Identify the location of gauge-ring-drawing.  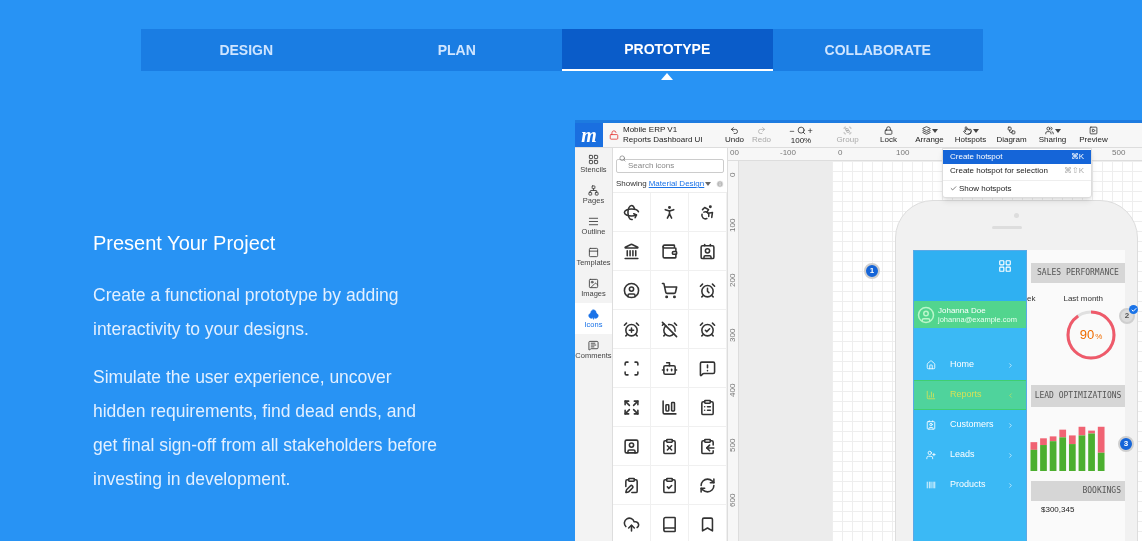
(1091, 335).